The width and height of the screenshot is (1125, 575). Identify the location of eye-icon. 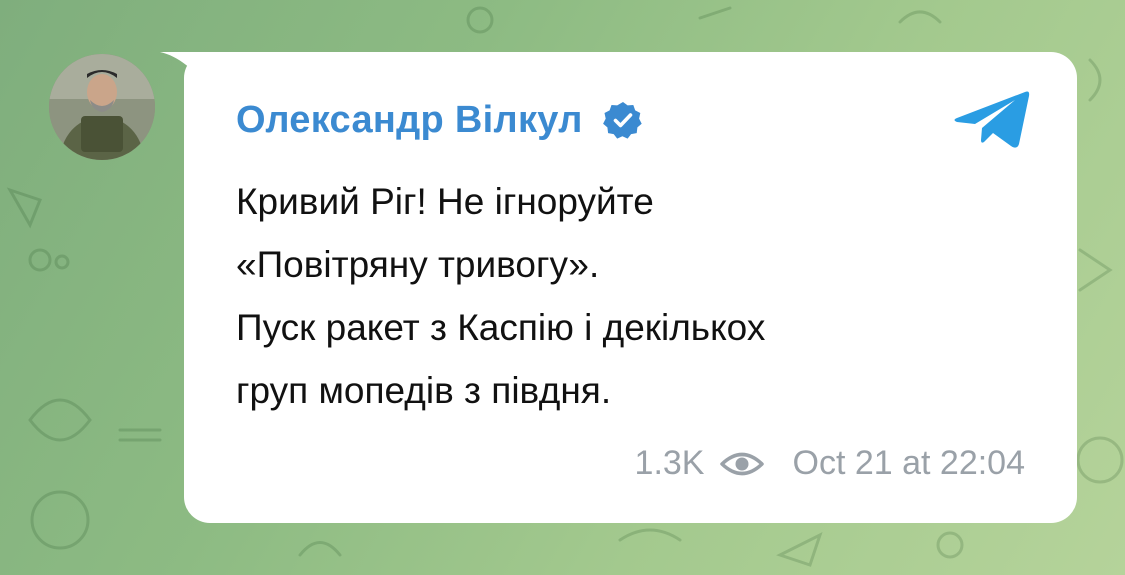
(741, 463).